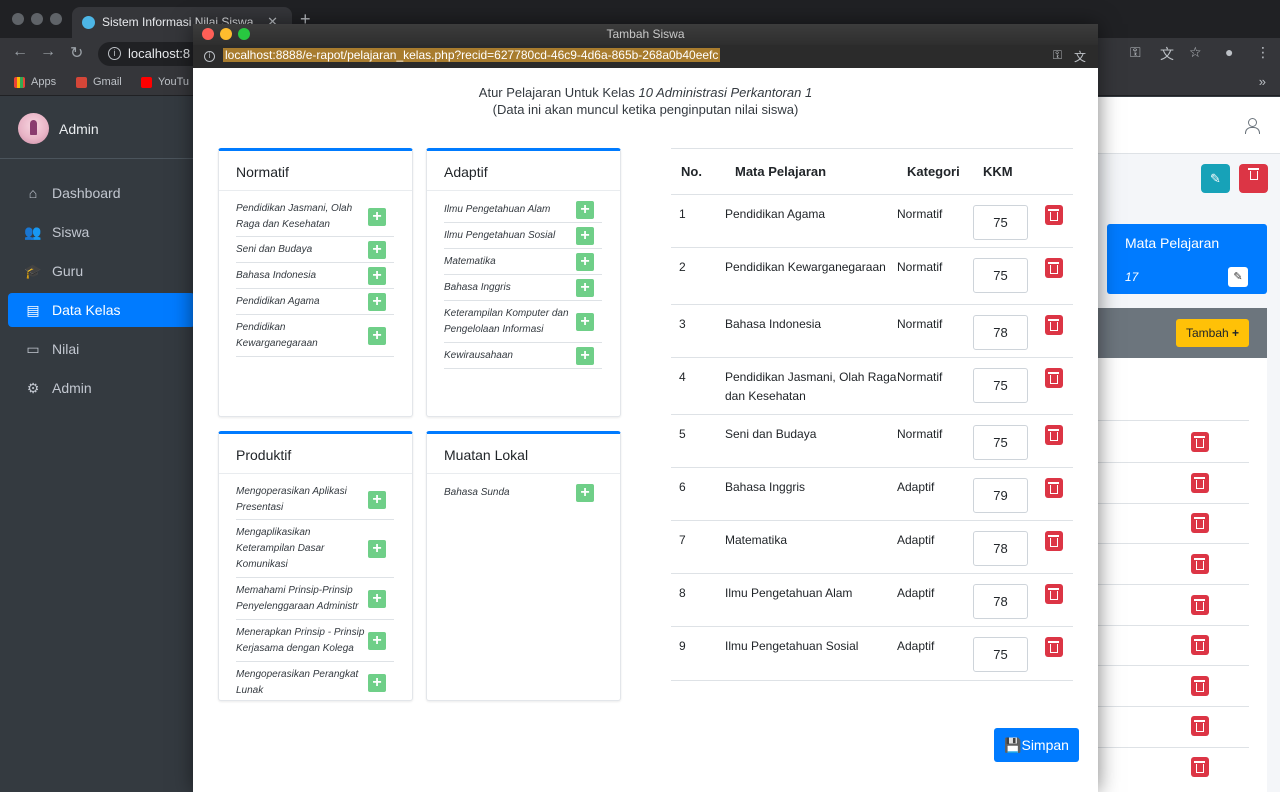  I want to click on popup-titlebar: Tambah Siswa, so click(645, 34).